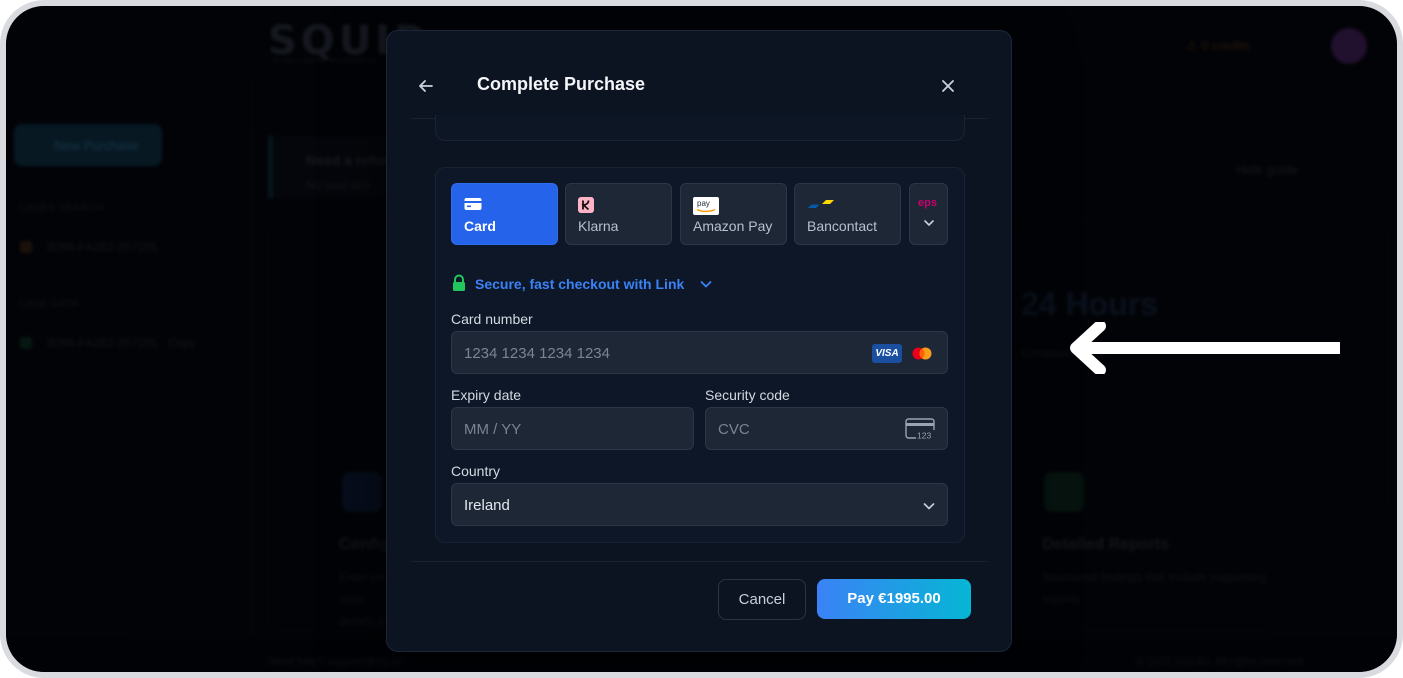 The height and width of the screenshot is (678, 1403). I want to click on card-icon, so click(473, 204).